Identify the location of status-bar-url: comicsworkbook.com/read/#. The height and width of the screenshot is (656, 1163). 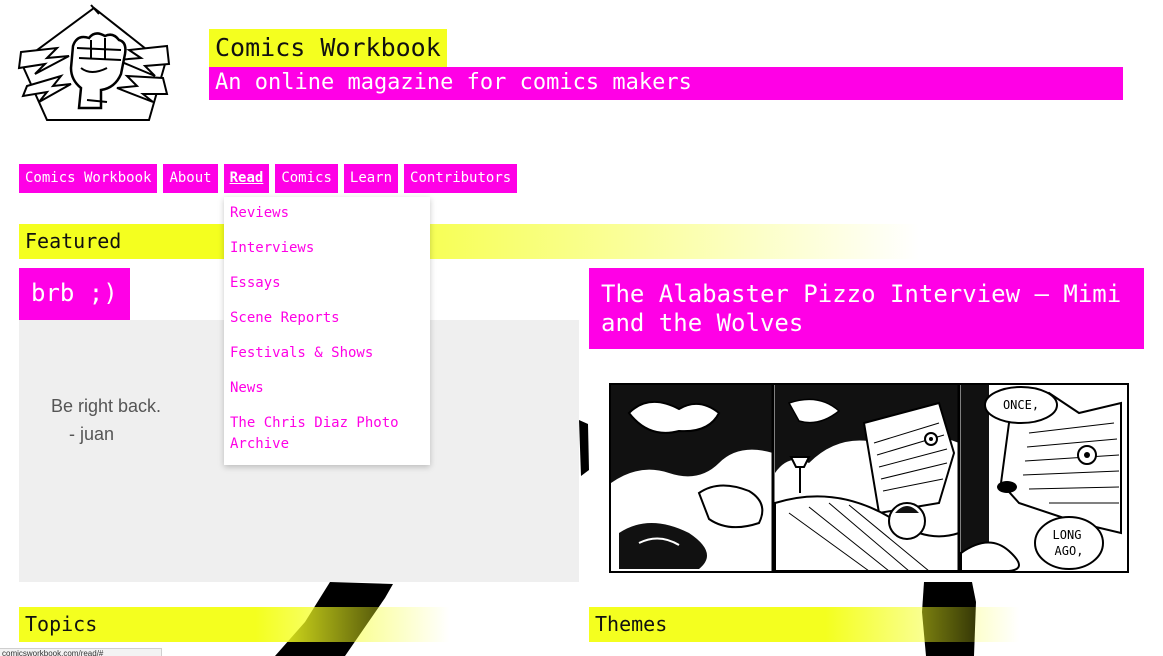
(81, 652).